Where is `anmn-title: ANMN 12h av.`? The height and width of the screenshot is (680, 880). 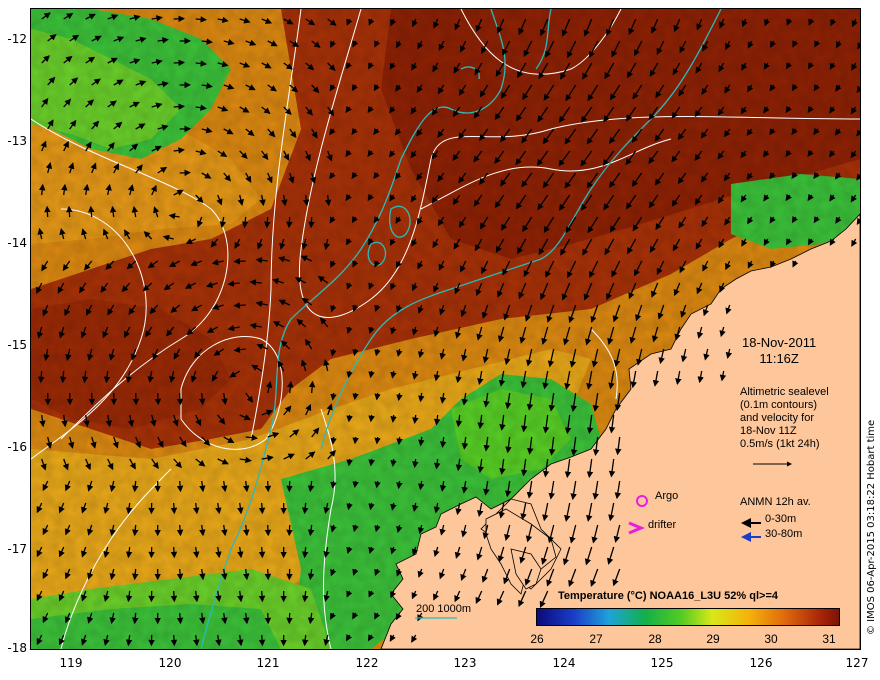 anmn-title: ANMN 12h av. is located at coordinates (775, 502).